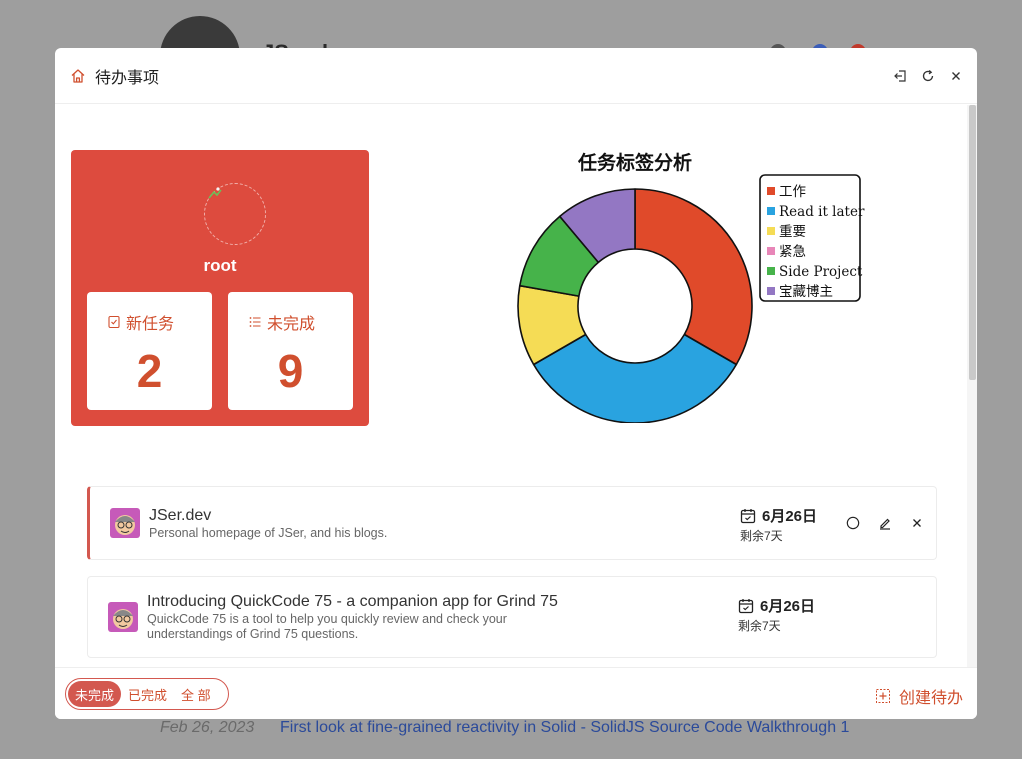 The height and width of the screenshot is (759, 1022). I want to click on create-todo-button: 创建待办, so click(919, 696).